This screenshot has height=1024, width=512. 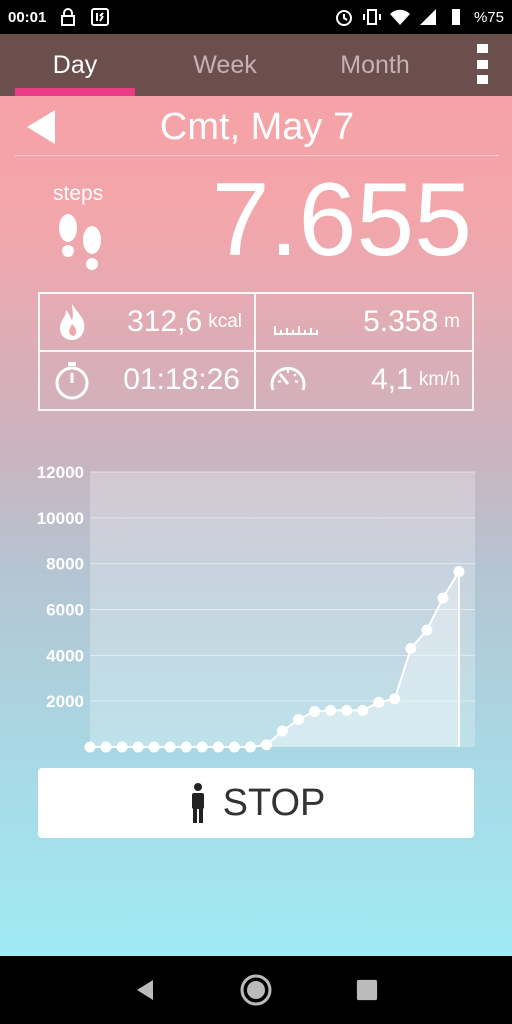 I want to click on stop-button: STOP, so click(x=256, y=803).